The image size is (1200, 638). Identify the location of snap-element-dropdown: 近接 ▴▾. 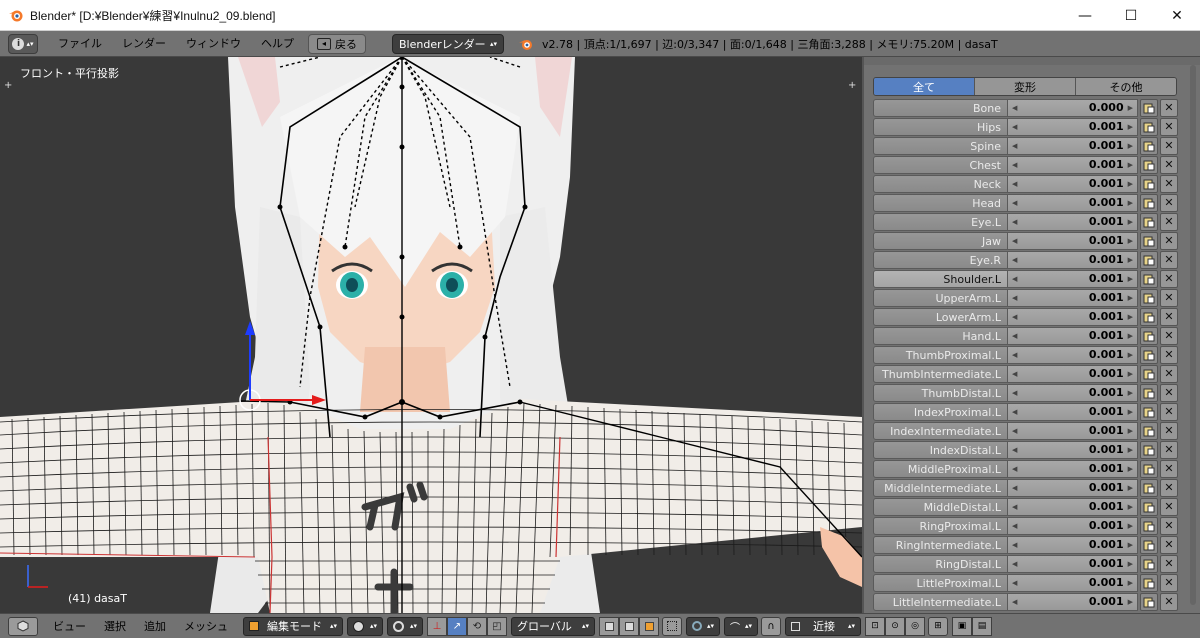
(823, 626).